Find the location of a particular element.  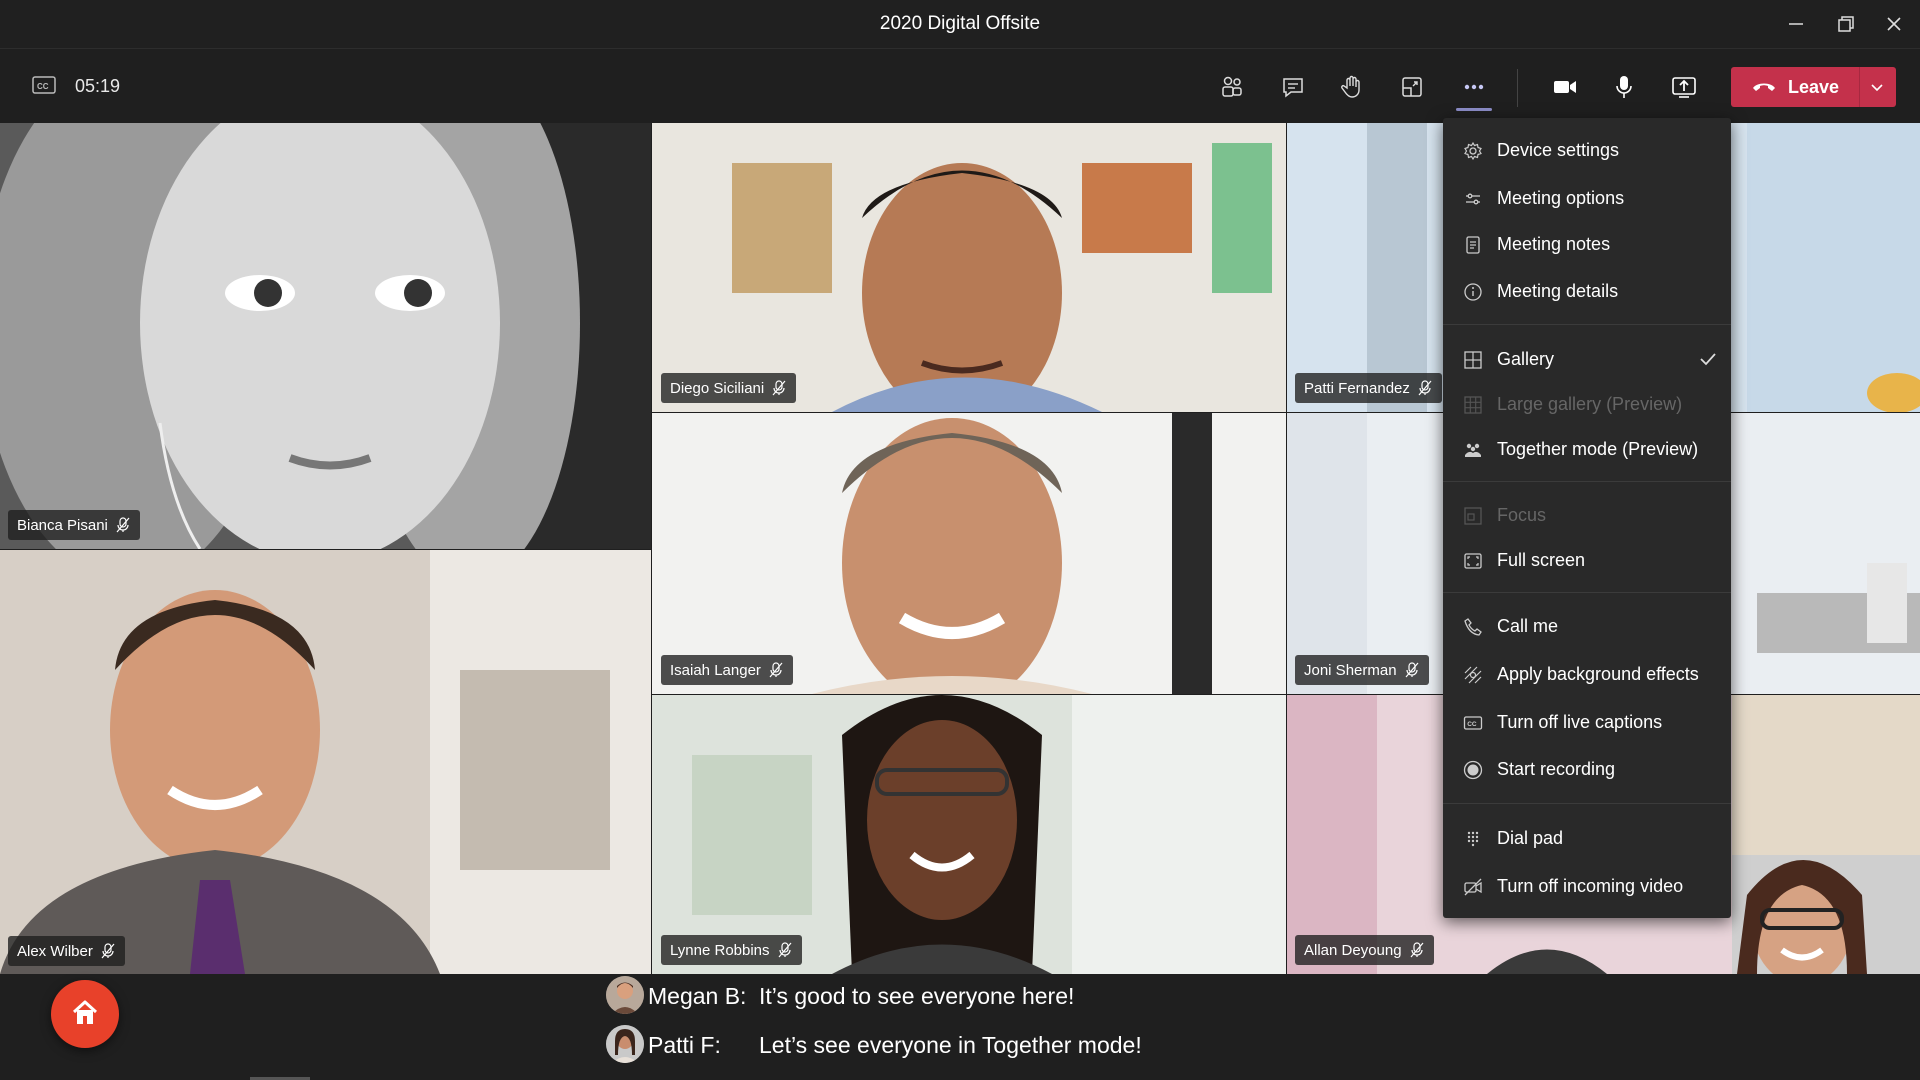

participant-name-tag: Lynne Robbins is located at coordinates (731, 950).